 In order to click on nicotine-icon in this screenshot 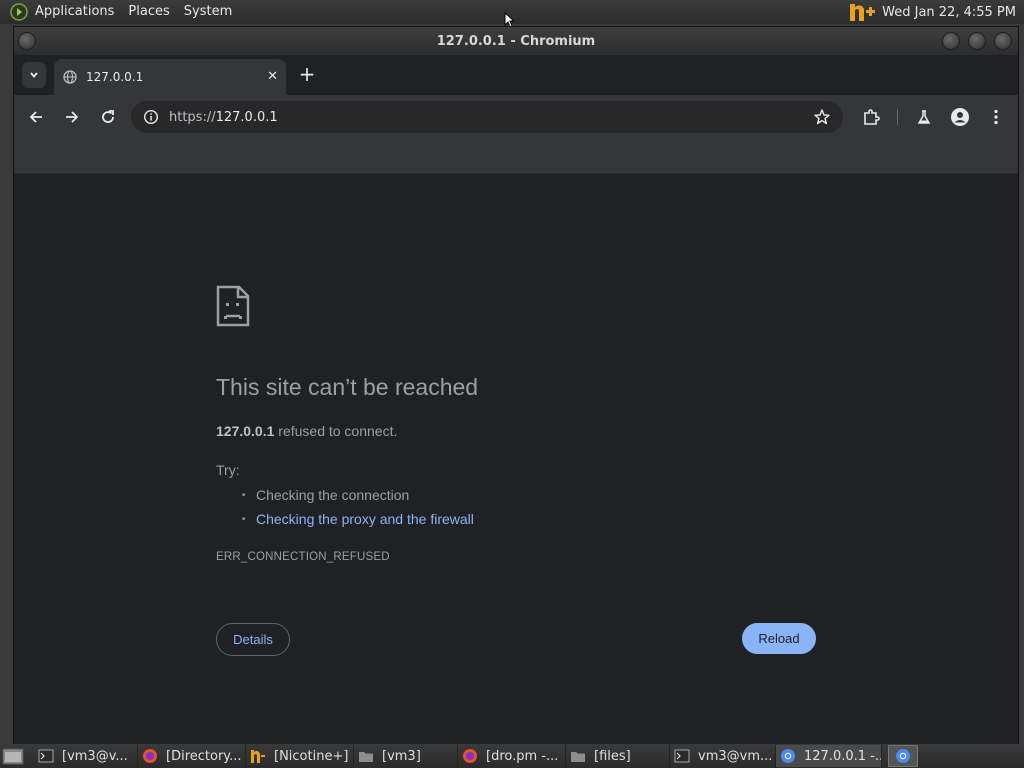, I will do `click(258, 756)`.